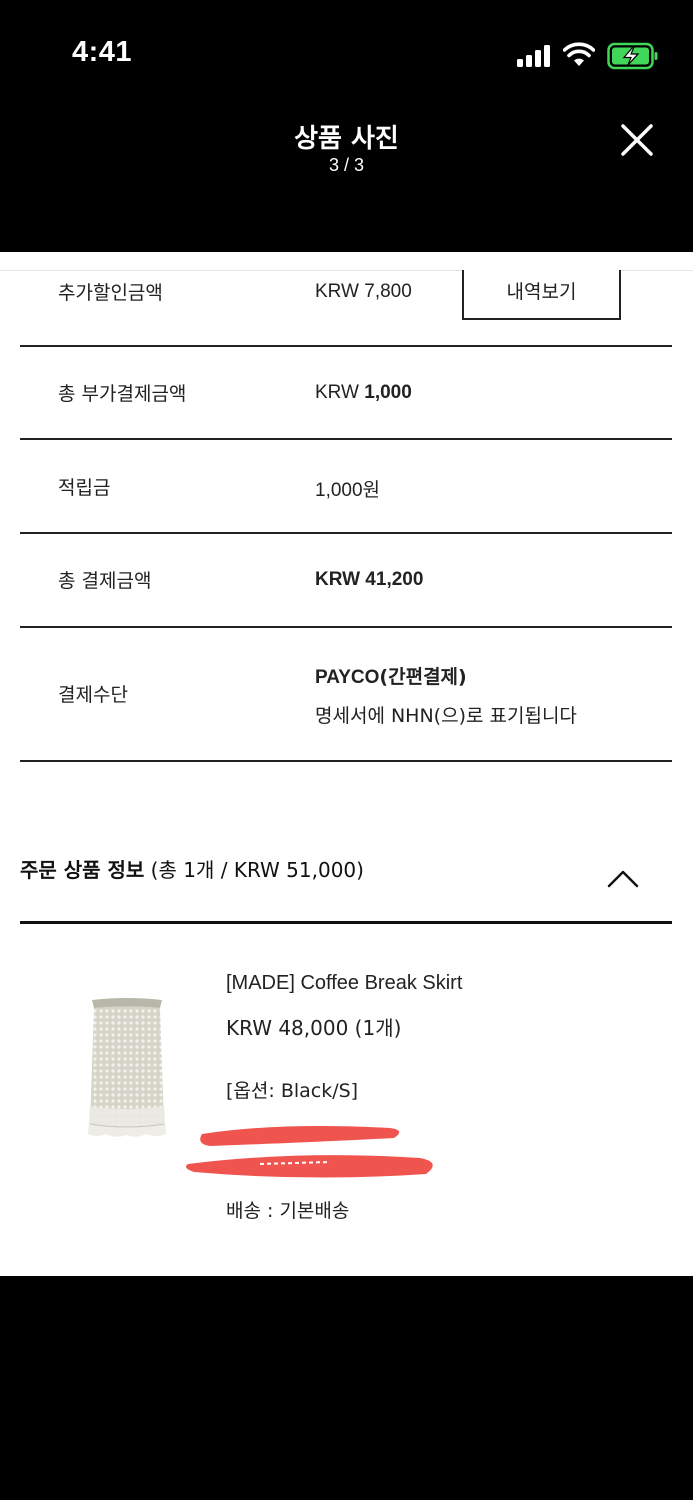 This screenshot has width=693, height=1500. Describe the element at coordinates (579, 54) in the screenshot. I see `wifi-icon` at that location.